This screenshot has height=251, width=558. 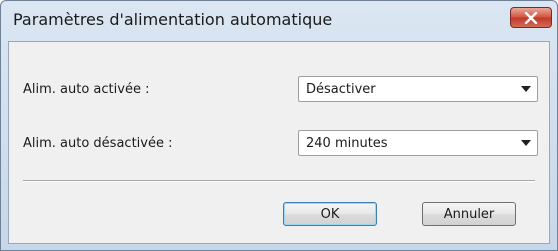 What do you see at coordinates (418, 89) in the screenshot?
I see `auto-power-on-select: Désactiver` at bounding box center [418, 89].